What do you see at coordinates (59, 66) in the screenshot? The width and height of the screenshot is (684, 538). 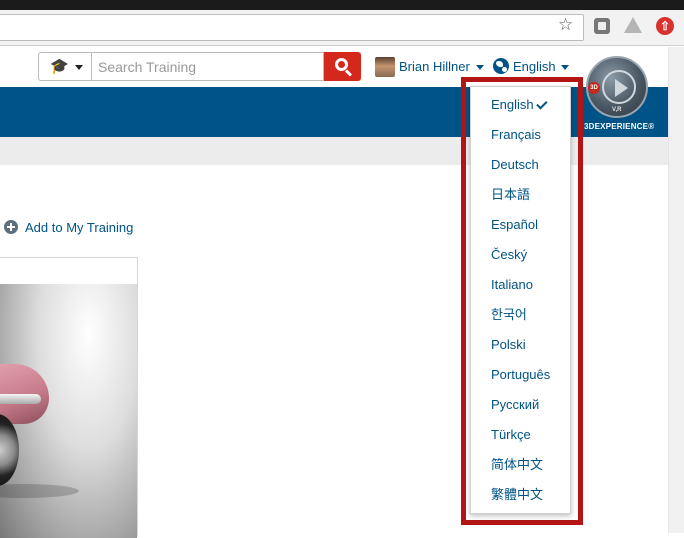 I see `graduation-cap-icon: 🎓` at bounding box center [59, 66].